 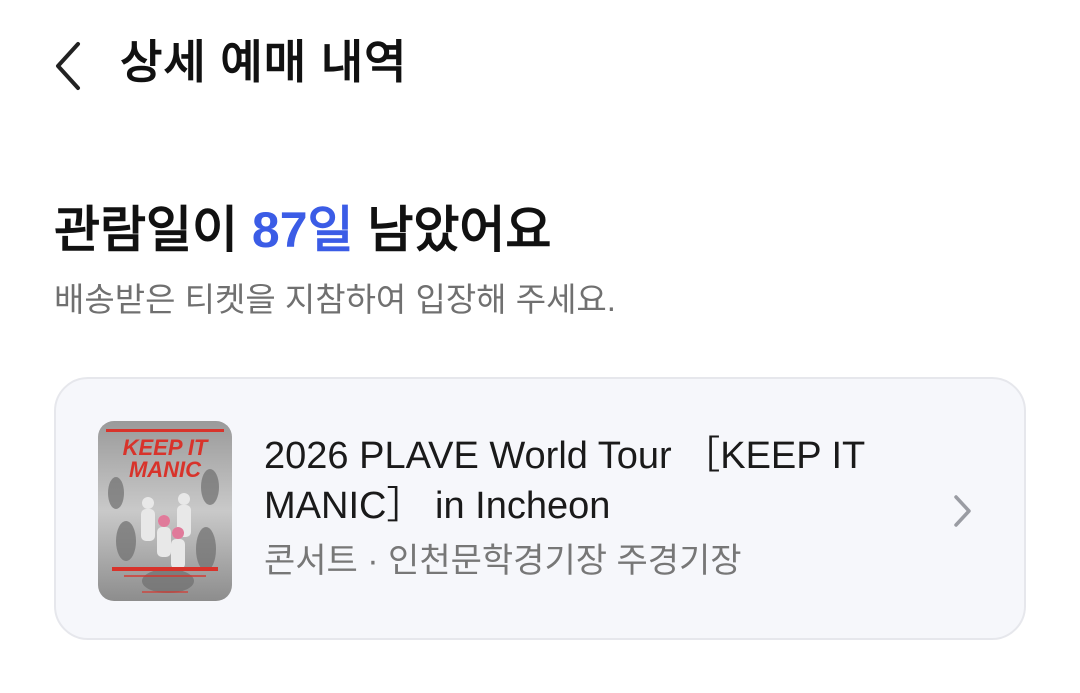 I want to click on event-meta: 콘서트 · 인천문학경기장 주경기장, so click(x=503, y=561).